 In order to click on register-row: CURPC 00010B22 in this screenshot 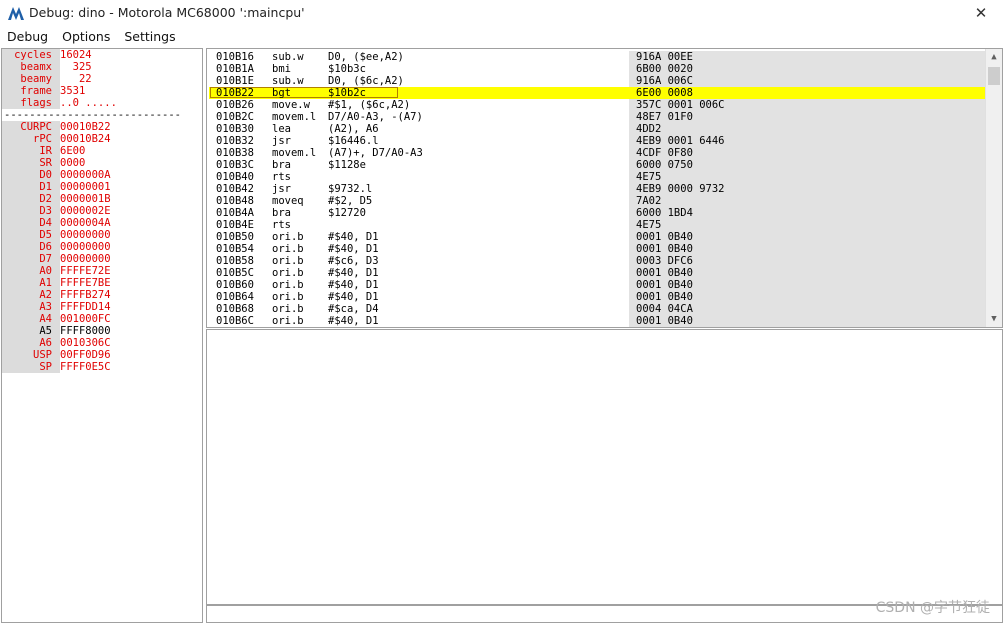, I will do `click(102, 127)`.